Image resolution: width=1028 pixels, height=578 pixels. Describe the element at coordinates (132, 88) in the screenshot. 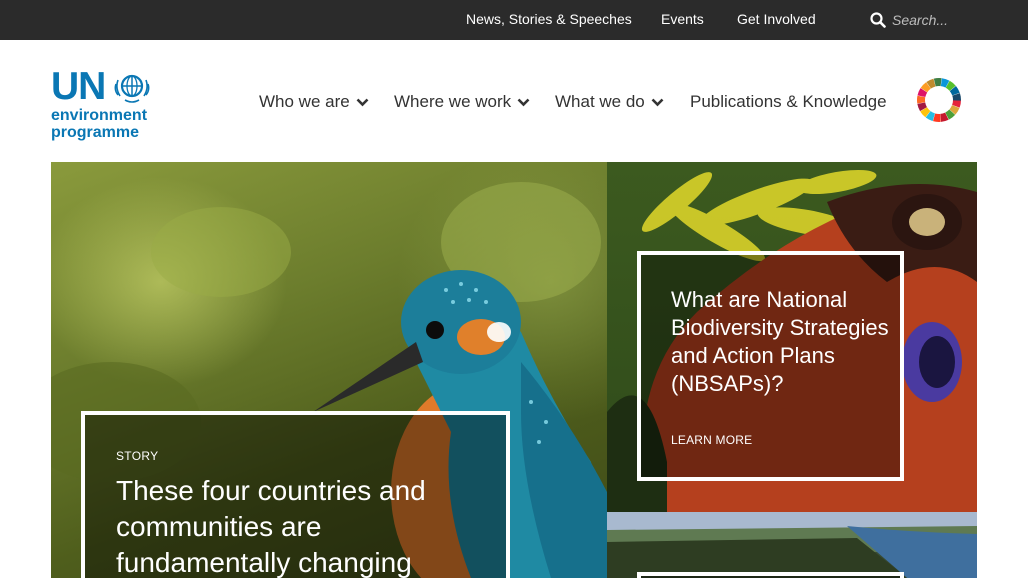

I see `un-emblem-icon` at that location.